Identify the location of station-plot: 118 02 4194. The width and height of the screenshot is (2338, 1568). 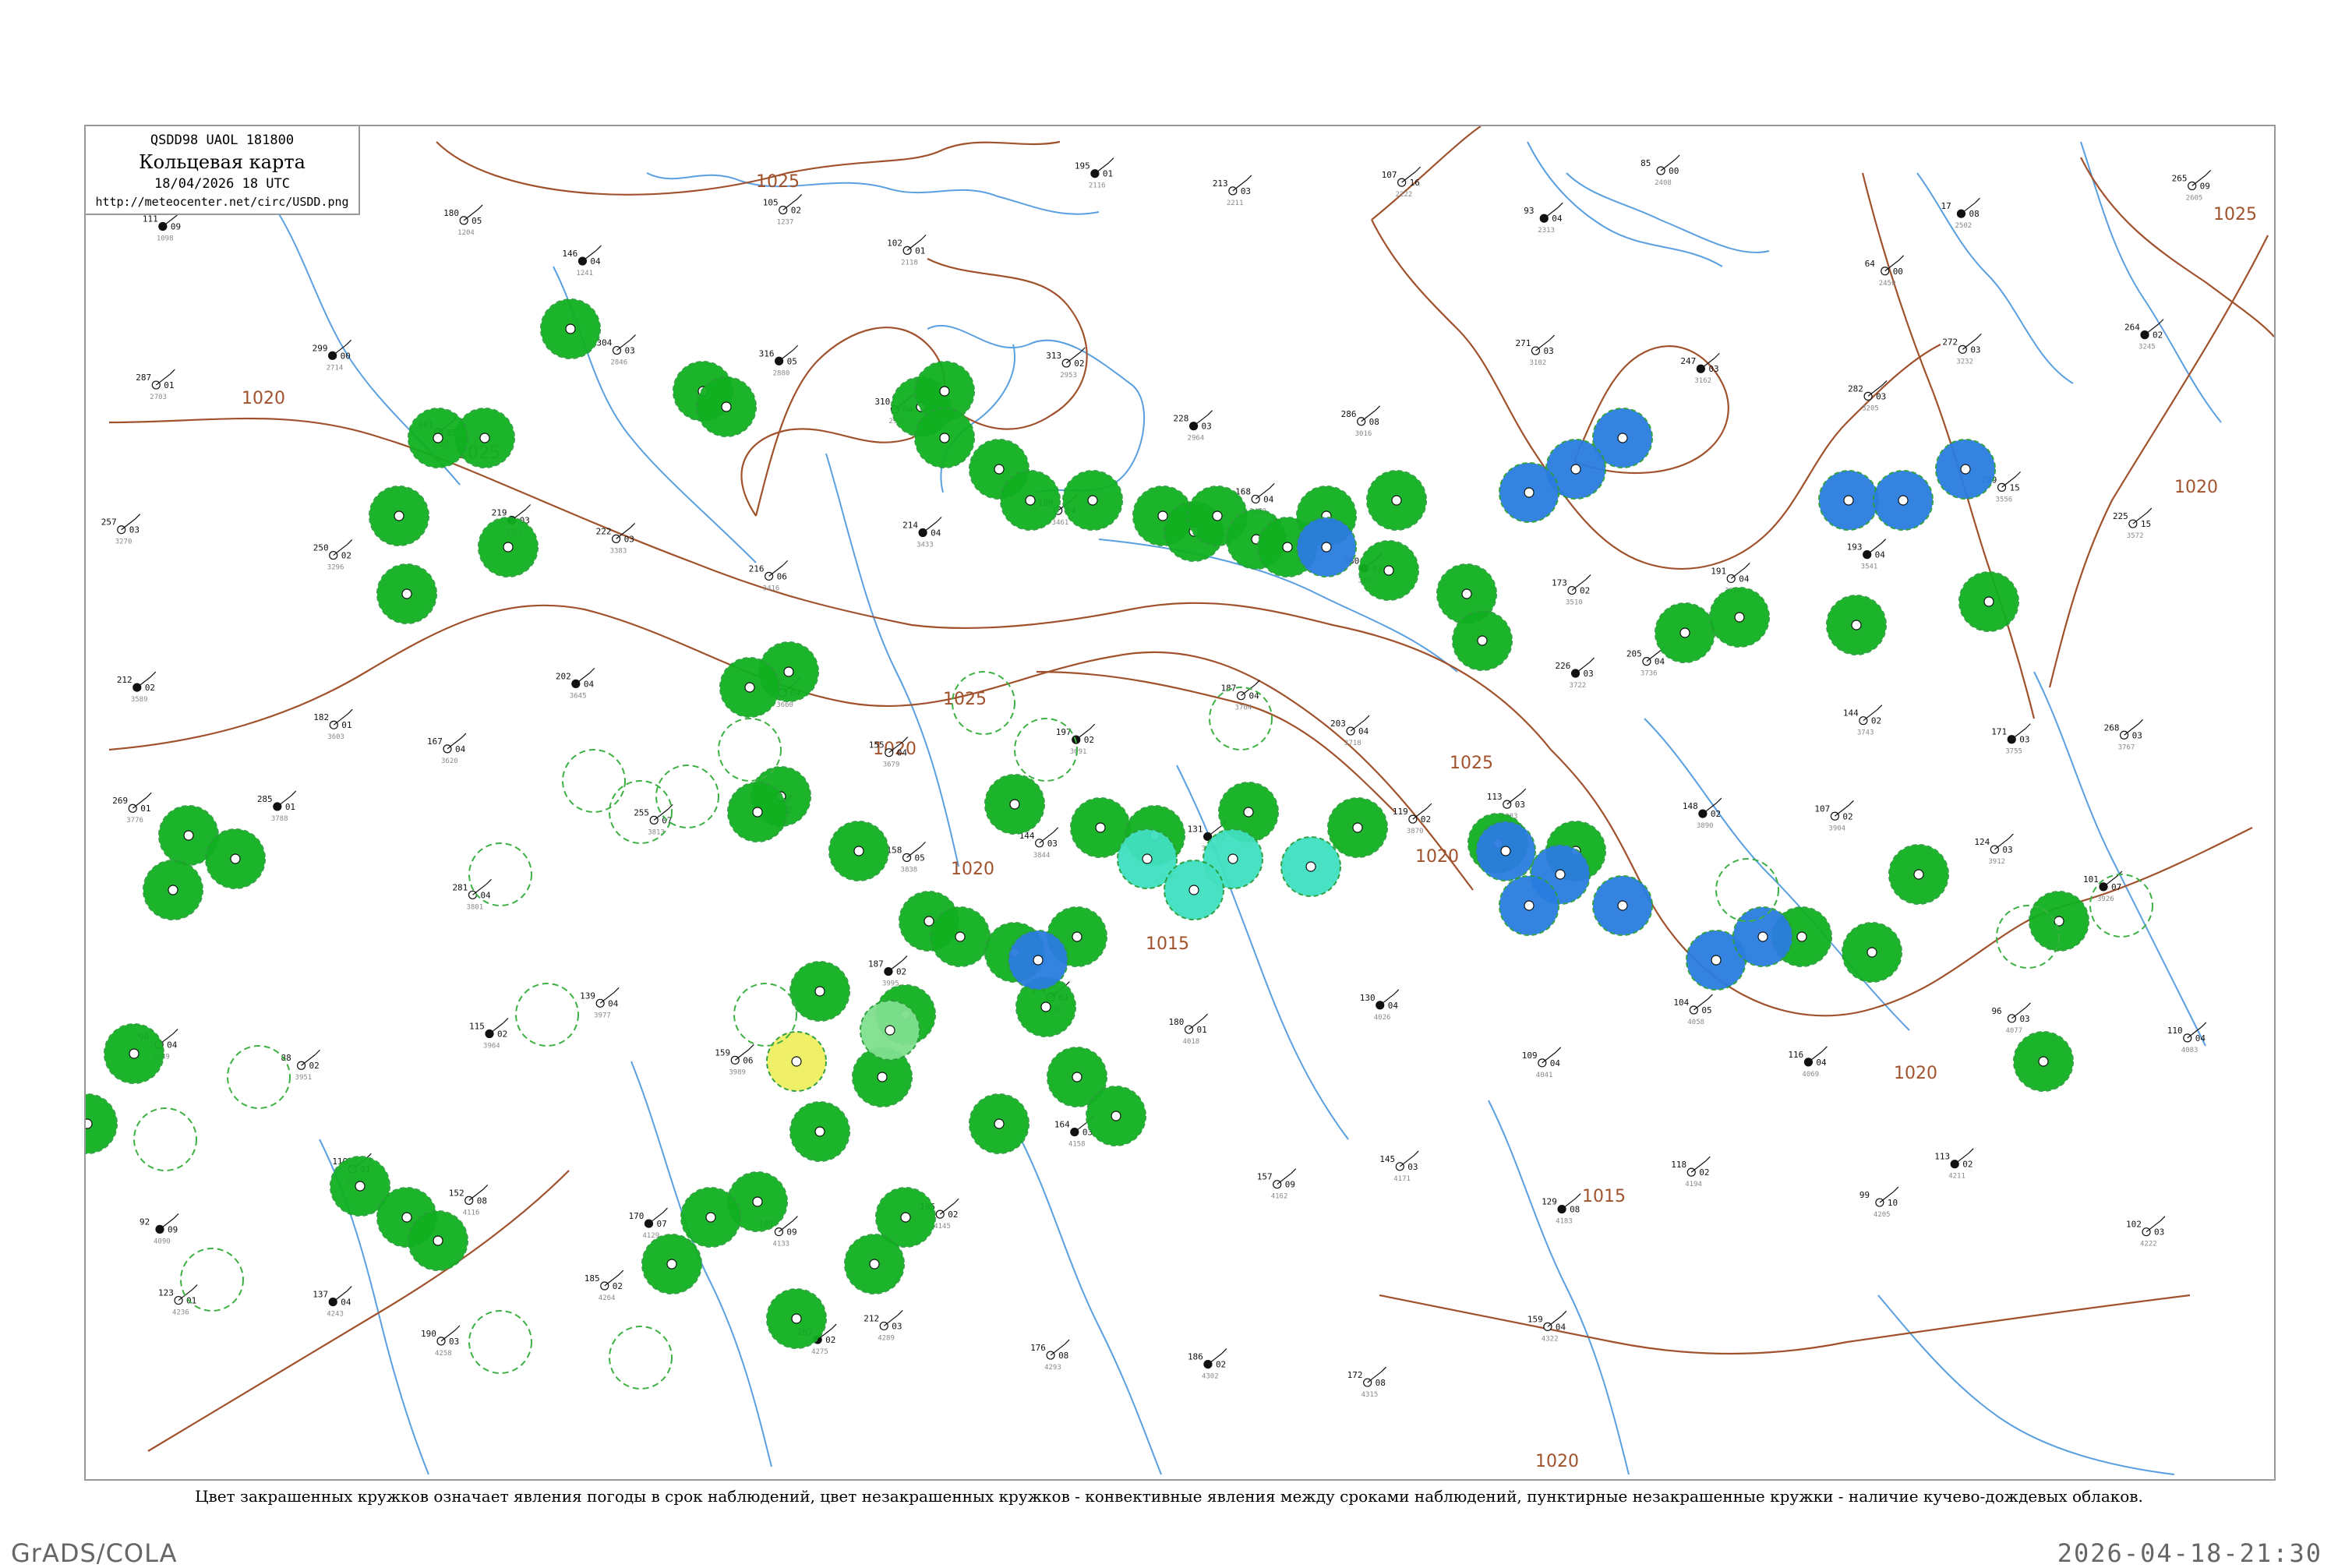
(1691, 1172).